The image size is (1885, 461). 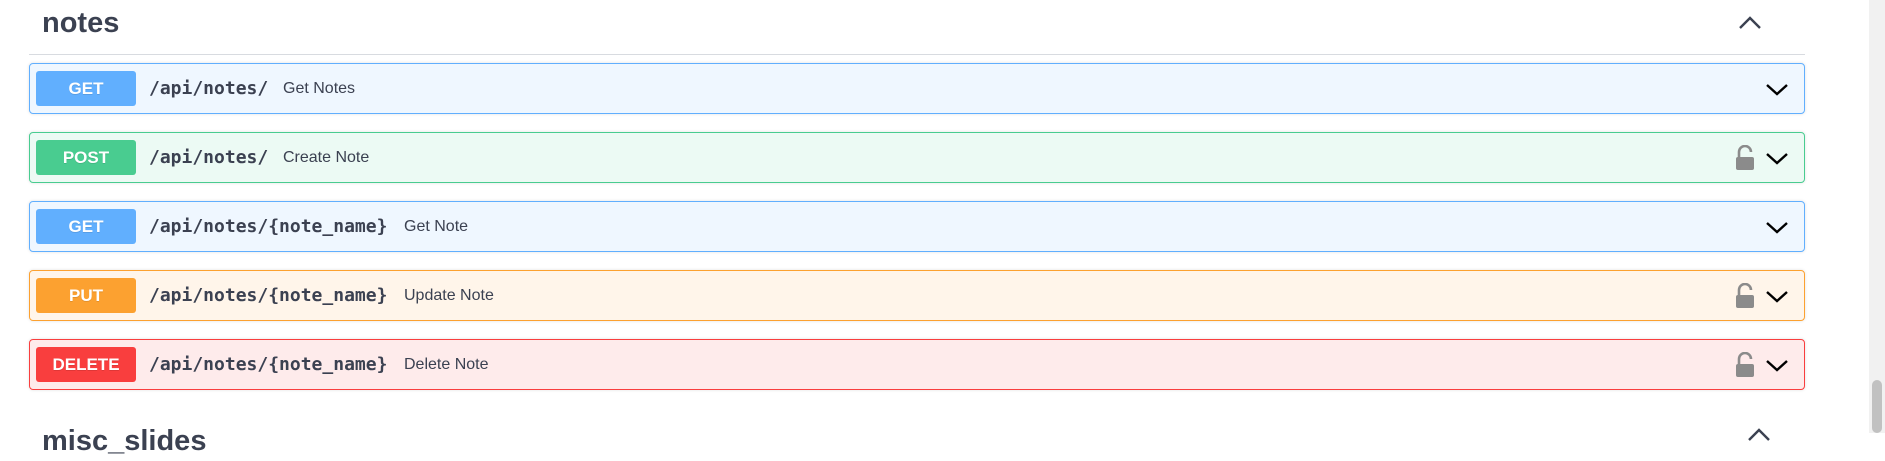 What do you see at coordinates (319, 88) in the screenshot?
I see `endpoint-summary: Get Notes` at bounding box center [319, 88].